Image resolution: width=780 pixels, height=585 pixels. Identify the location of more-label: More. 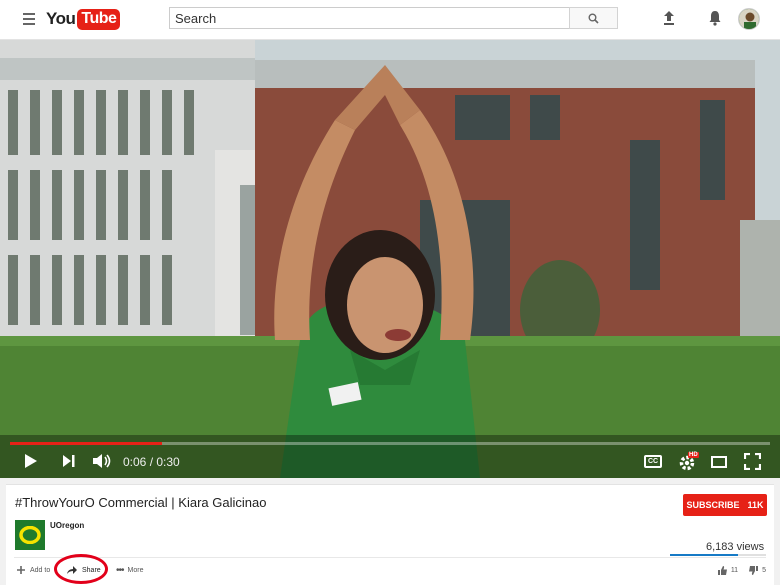
(135, 570).